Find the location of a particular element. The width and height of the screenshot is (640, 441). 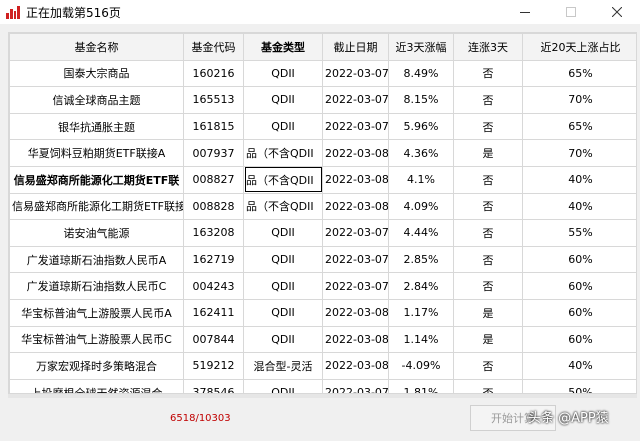

cell-fund-code: 008827 is located at coordinates (213, 179).